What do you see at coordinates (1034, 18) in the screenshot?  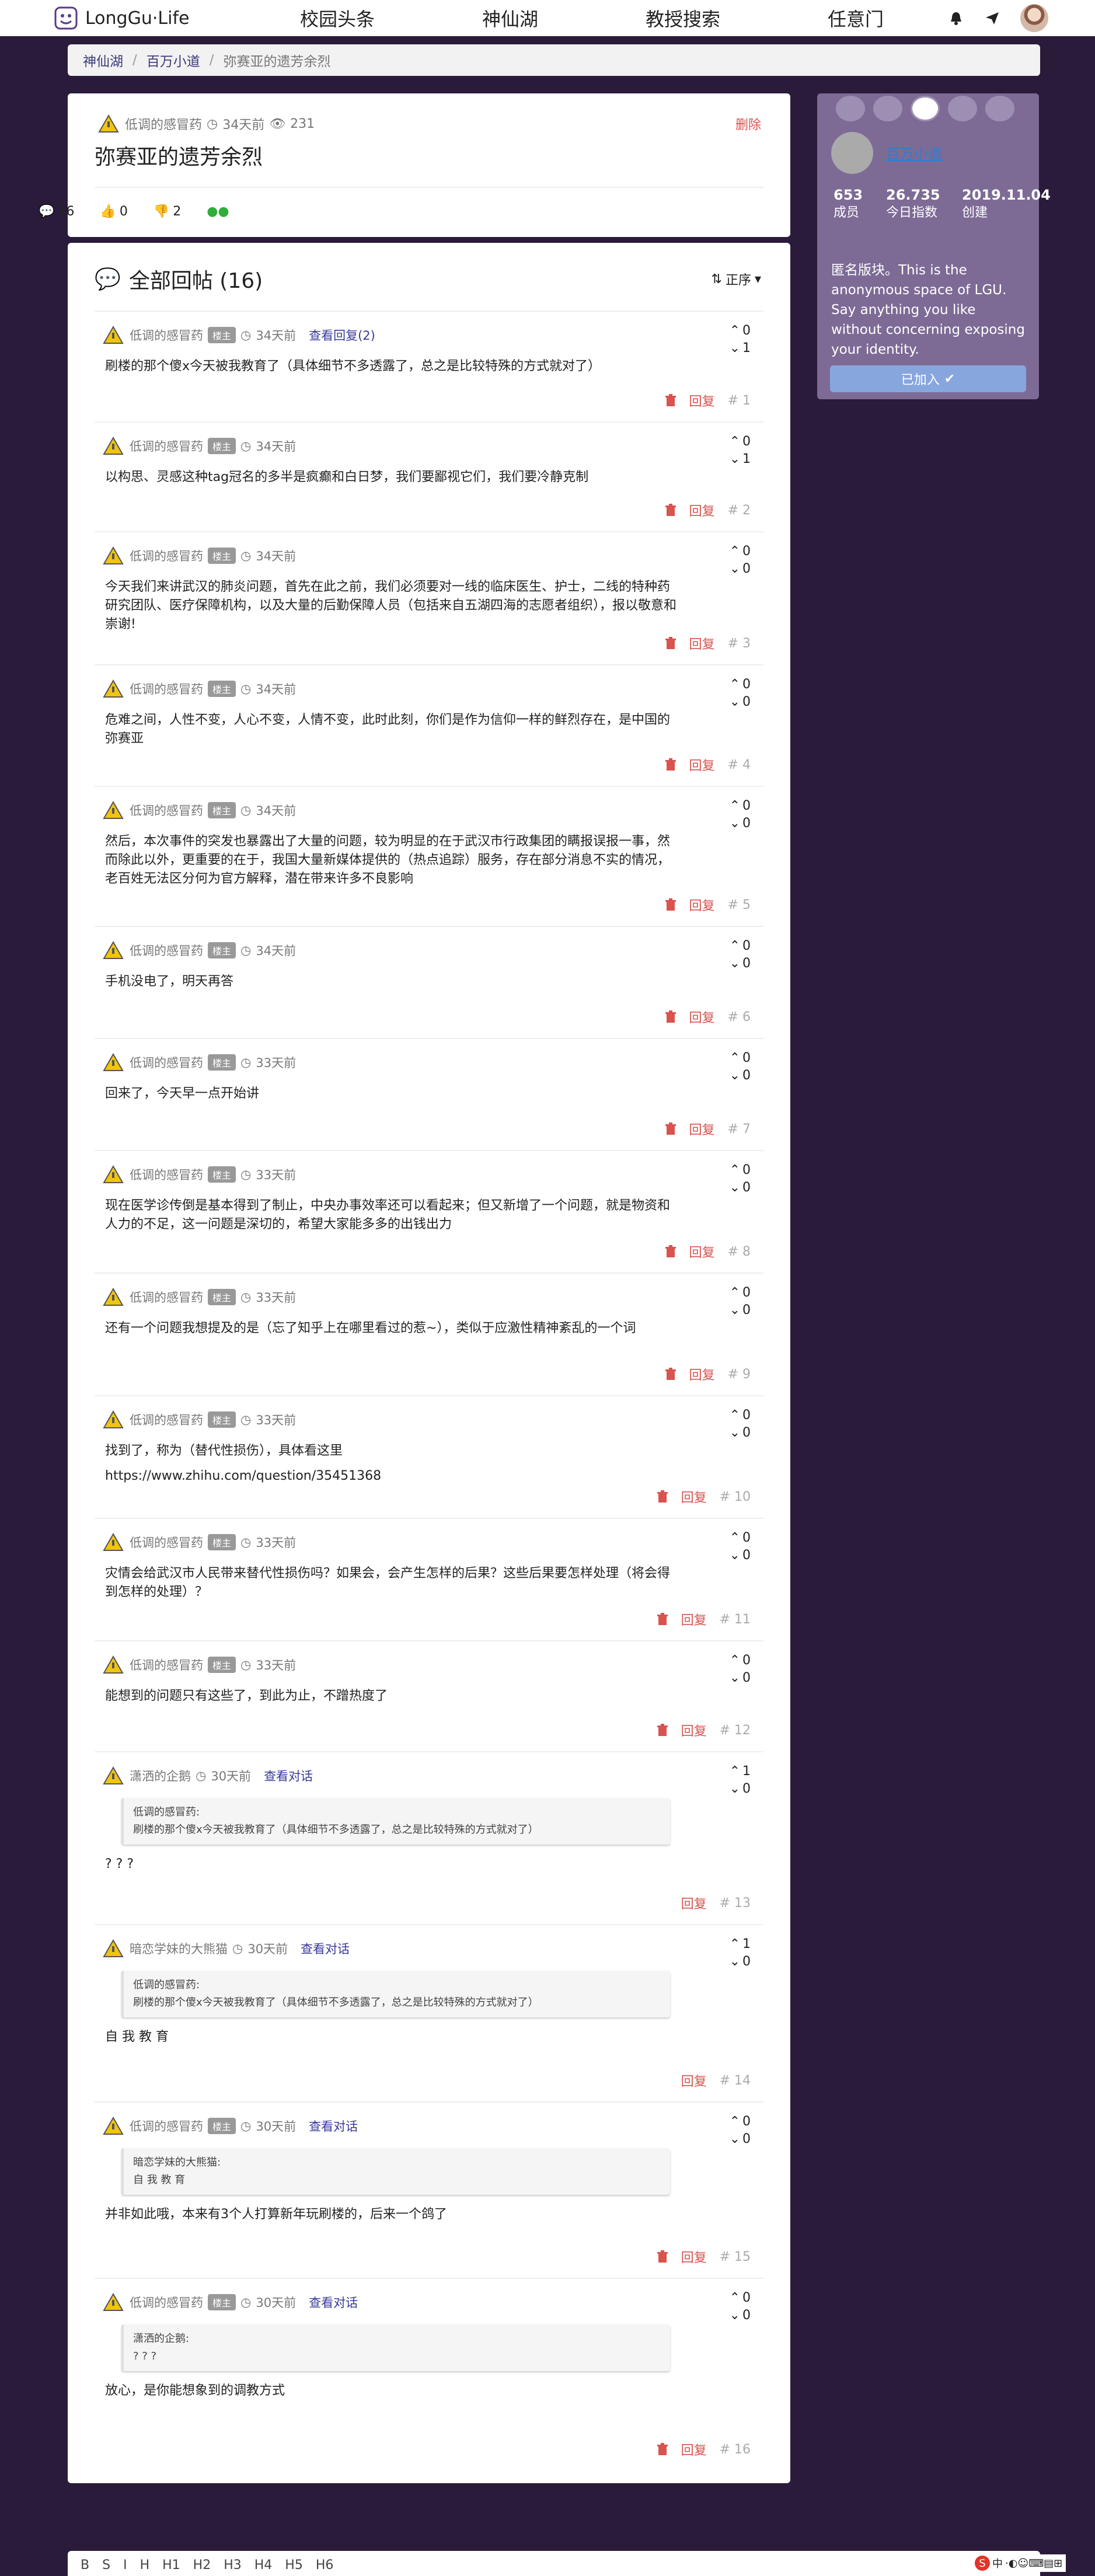 I see `user-avatar` at bounding box center [1034, 18].